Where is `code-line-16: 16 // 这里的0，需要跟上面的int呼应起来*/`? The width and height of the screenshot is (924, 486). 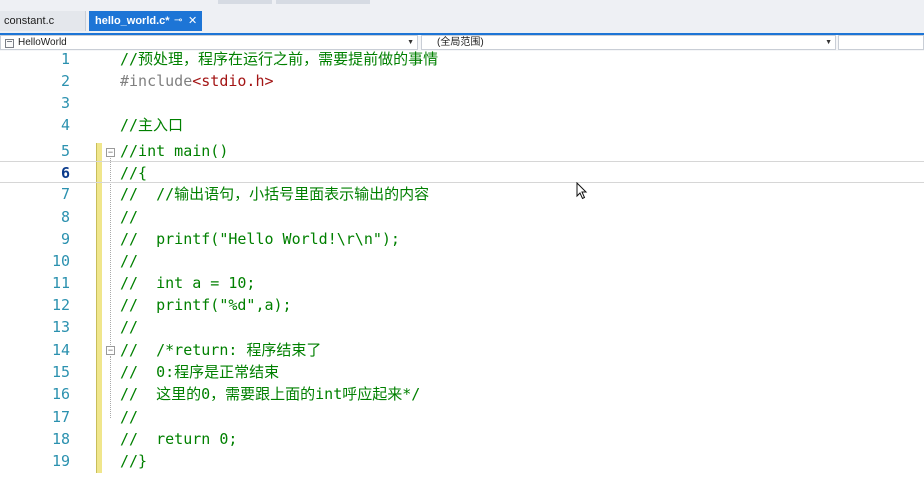
code-line-16: 16 // 这里的0，需要跟上面的int呼应起来*/ is located at coordinates (462, 394).